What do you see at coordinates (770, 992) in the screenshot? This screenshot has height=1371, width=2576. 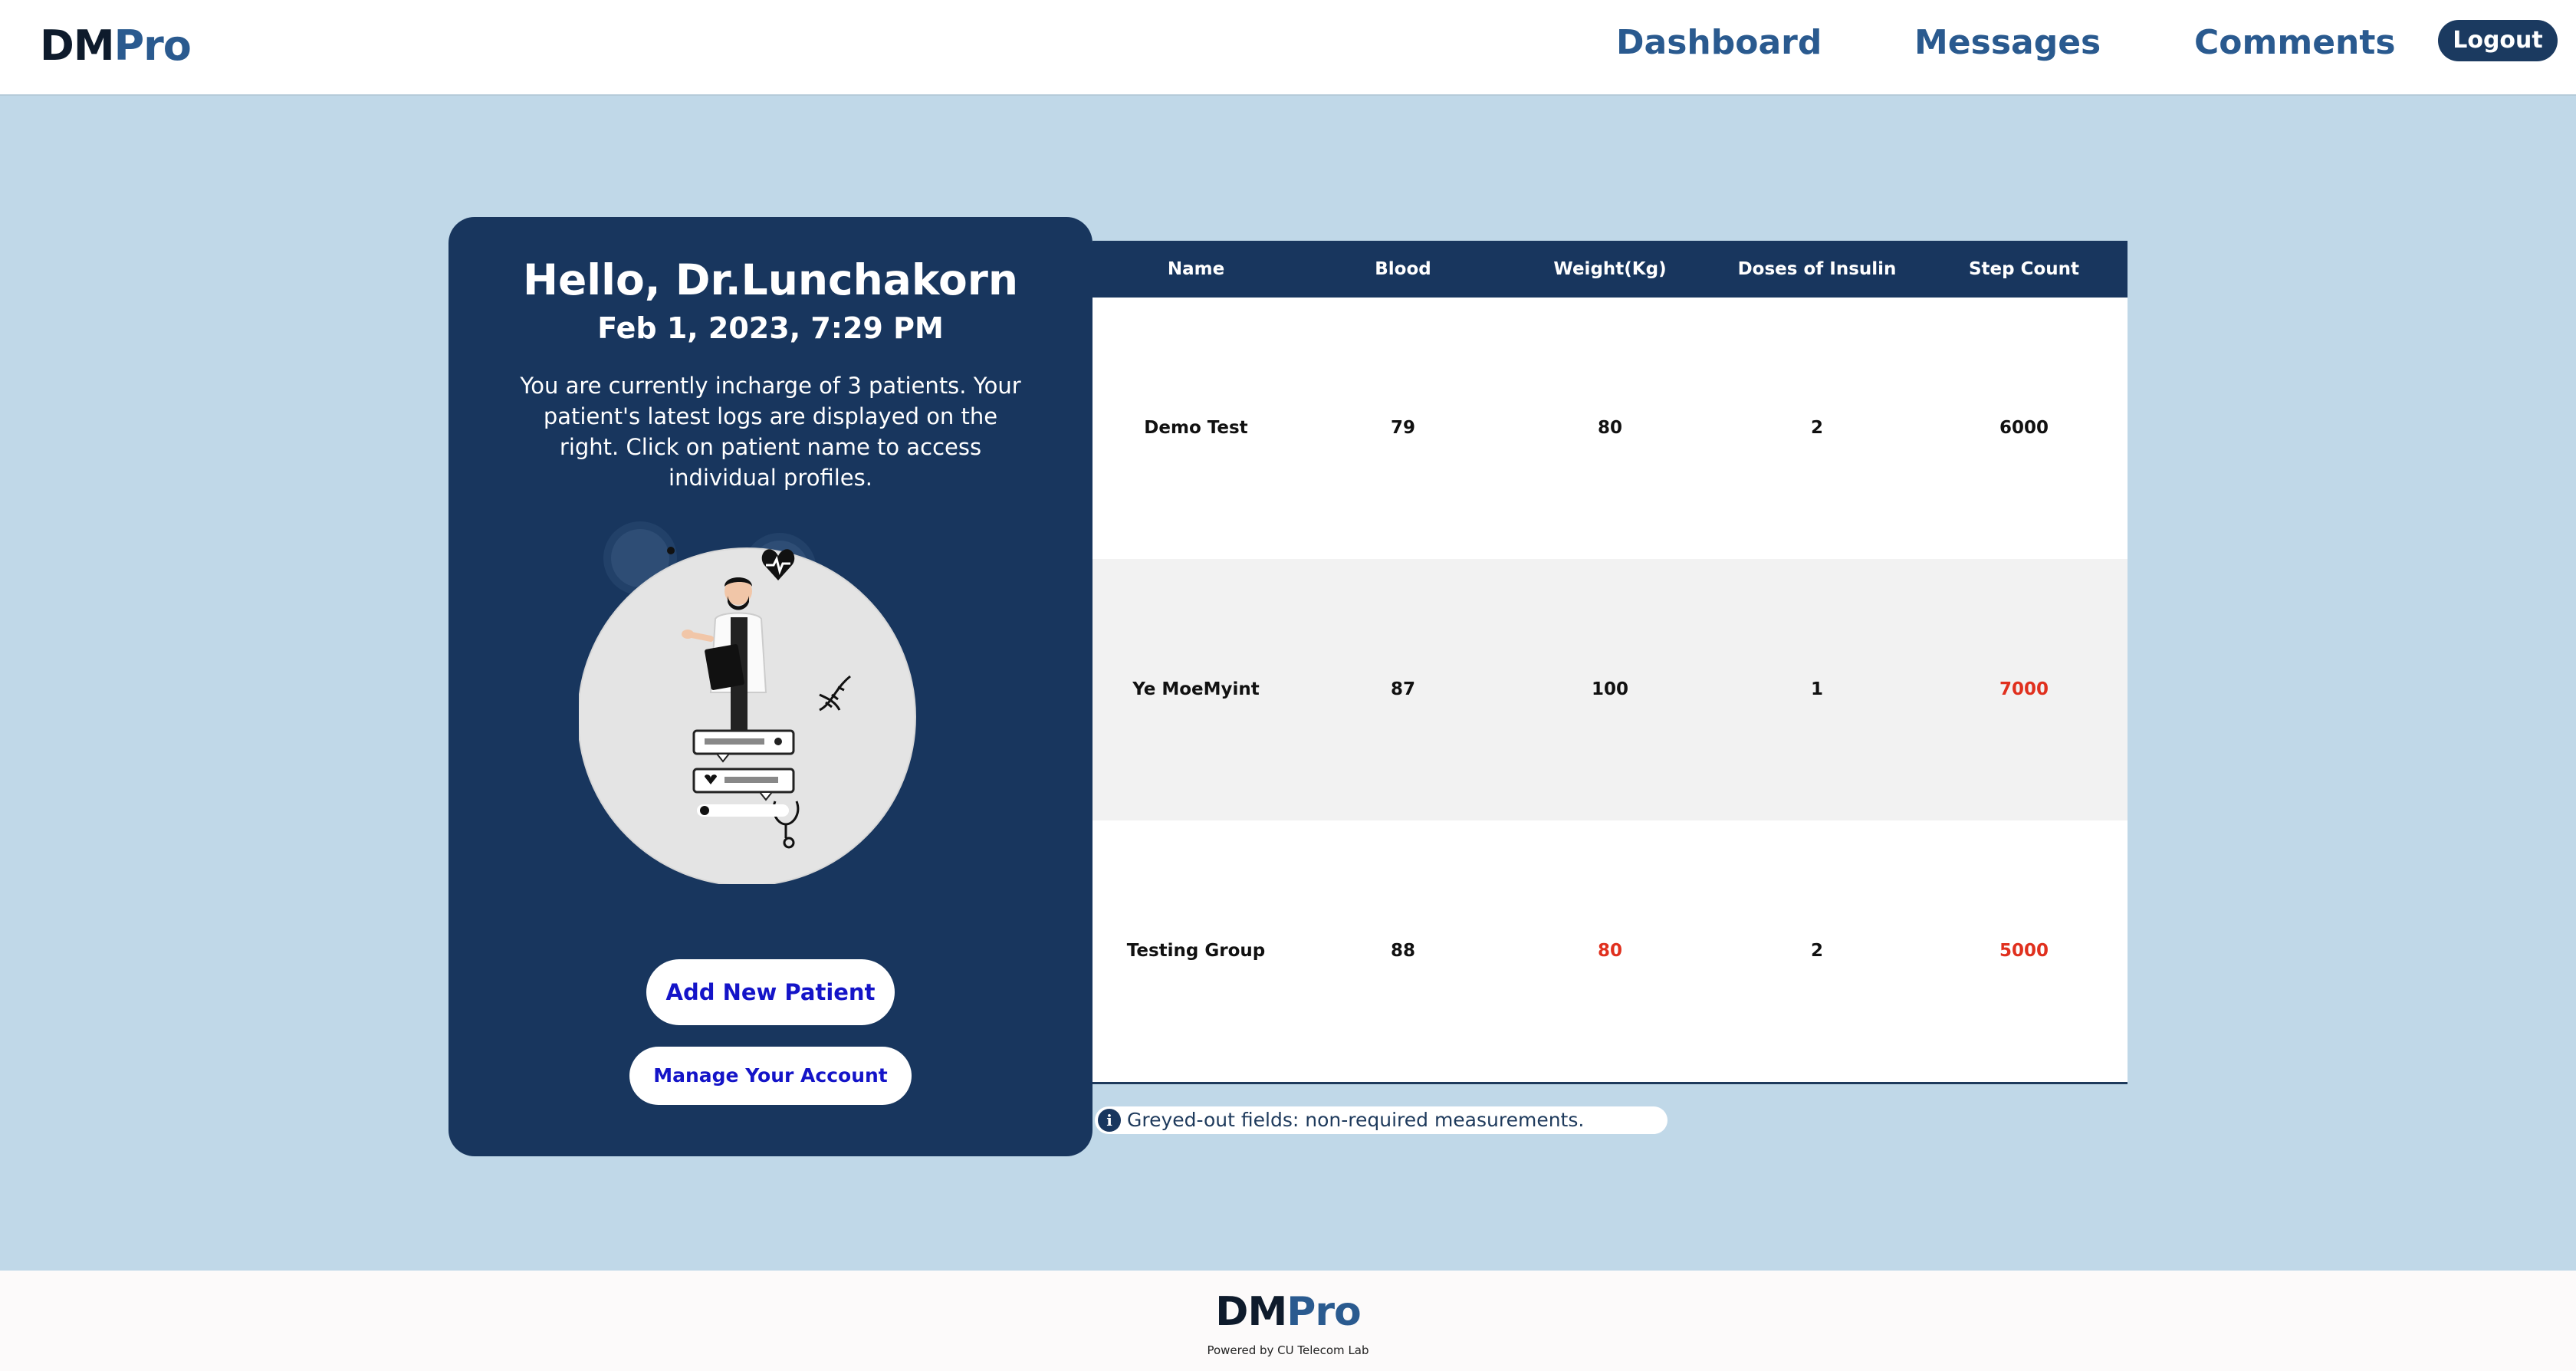 I see `add-new-patient-button: Add New Patient` at bounding box center [770, 992].